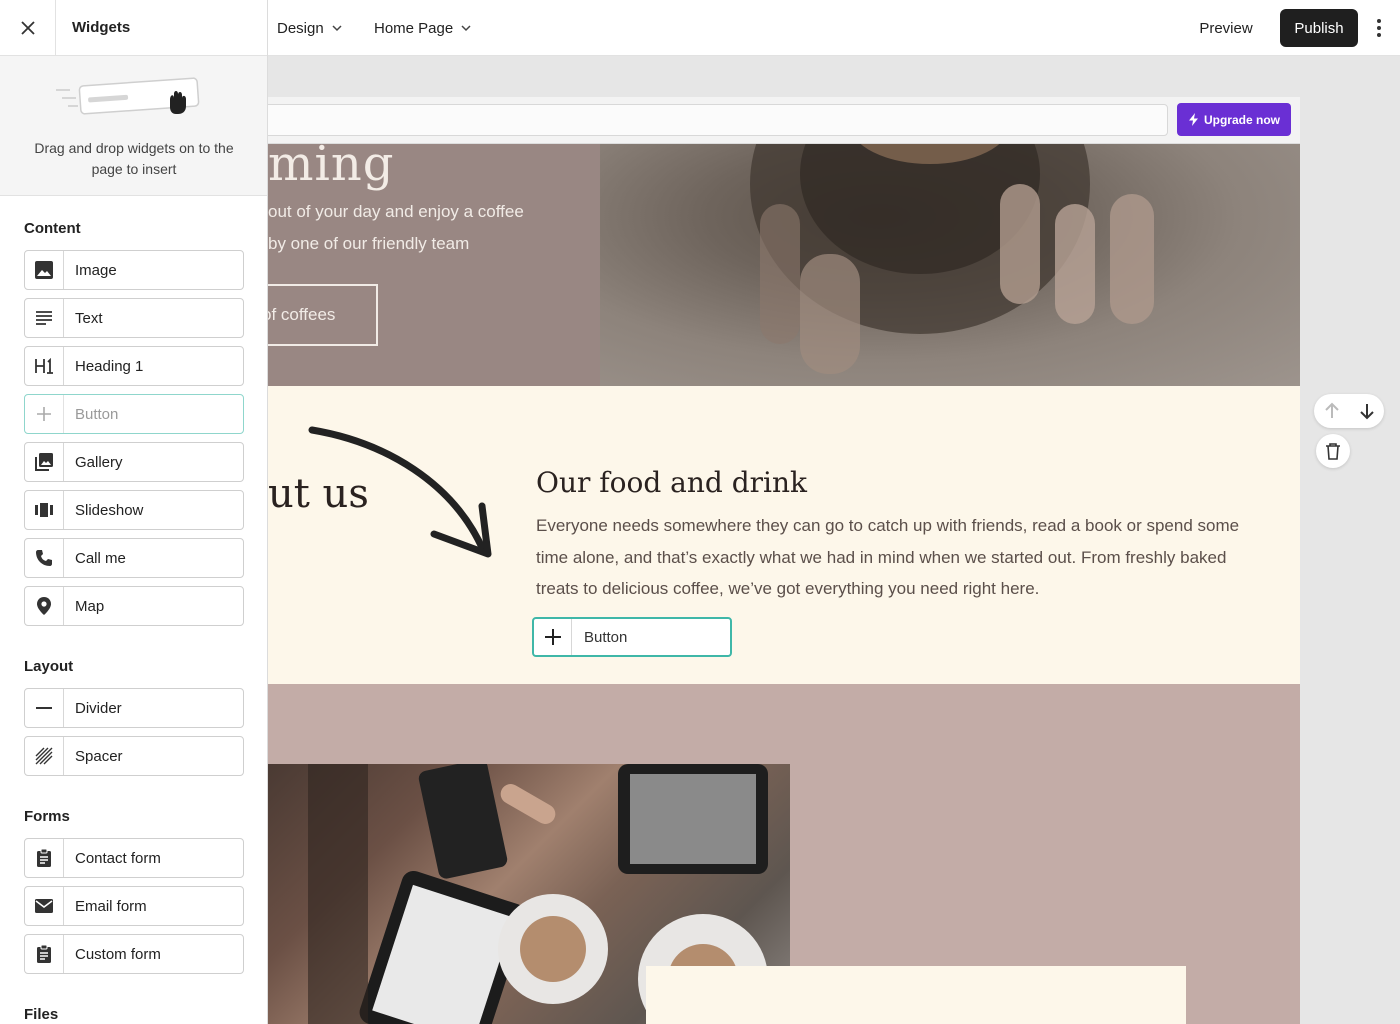  What do you see at coordinates (49, 666) in the screenshot?
I see `group-title-layout: Layout` at bounding box center [49, 666].